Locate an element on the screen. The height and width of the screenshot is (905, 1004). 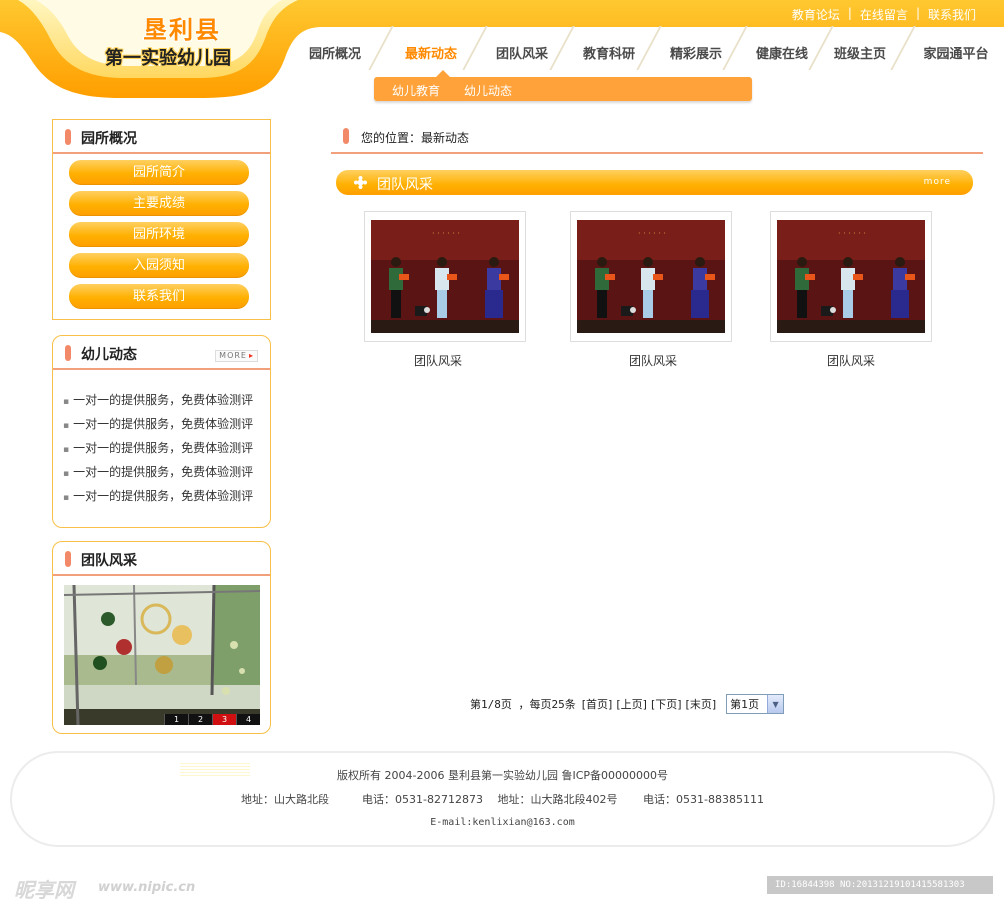
logo-county: 垦利县 is located at coordinates (182, 29).